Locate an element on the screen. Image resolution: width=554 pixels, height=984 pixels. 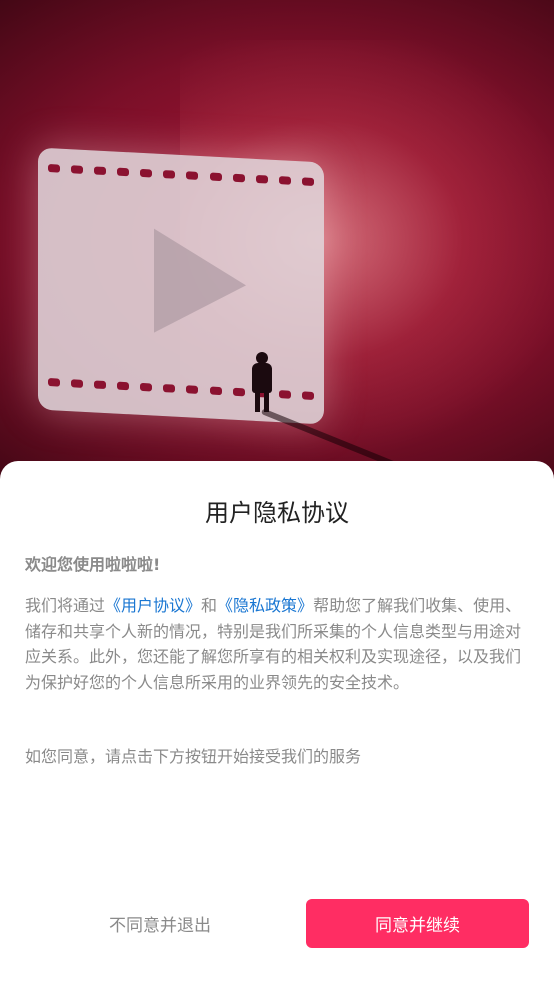
decline-button: 不同意并退出 is located at coordinates (160, 923).